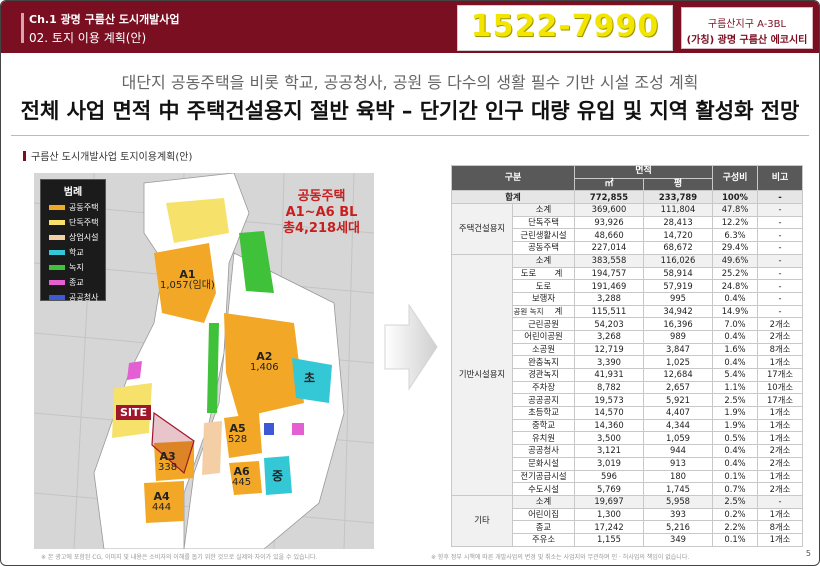 The image size is (820, 566). What do you see at coordinates (22, 28) in the screenshot?
I see `header-accent` at bounding box center [22, 28].